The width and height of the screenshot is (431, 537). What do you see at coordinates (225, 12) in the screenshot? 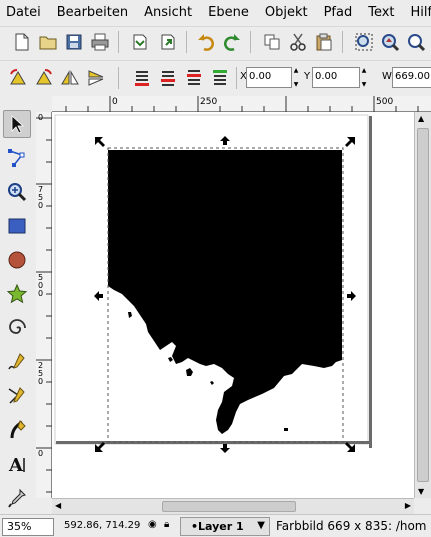
I see `menu-ebene: Ebene` at bounding box center [225, 12].